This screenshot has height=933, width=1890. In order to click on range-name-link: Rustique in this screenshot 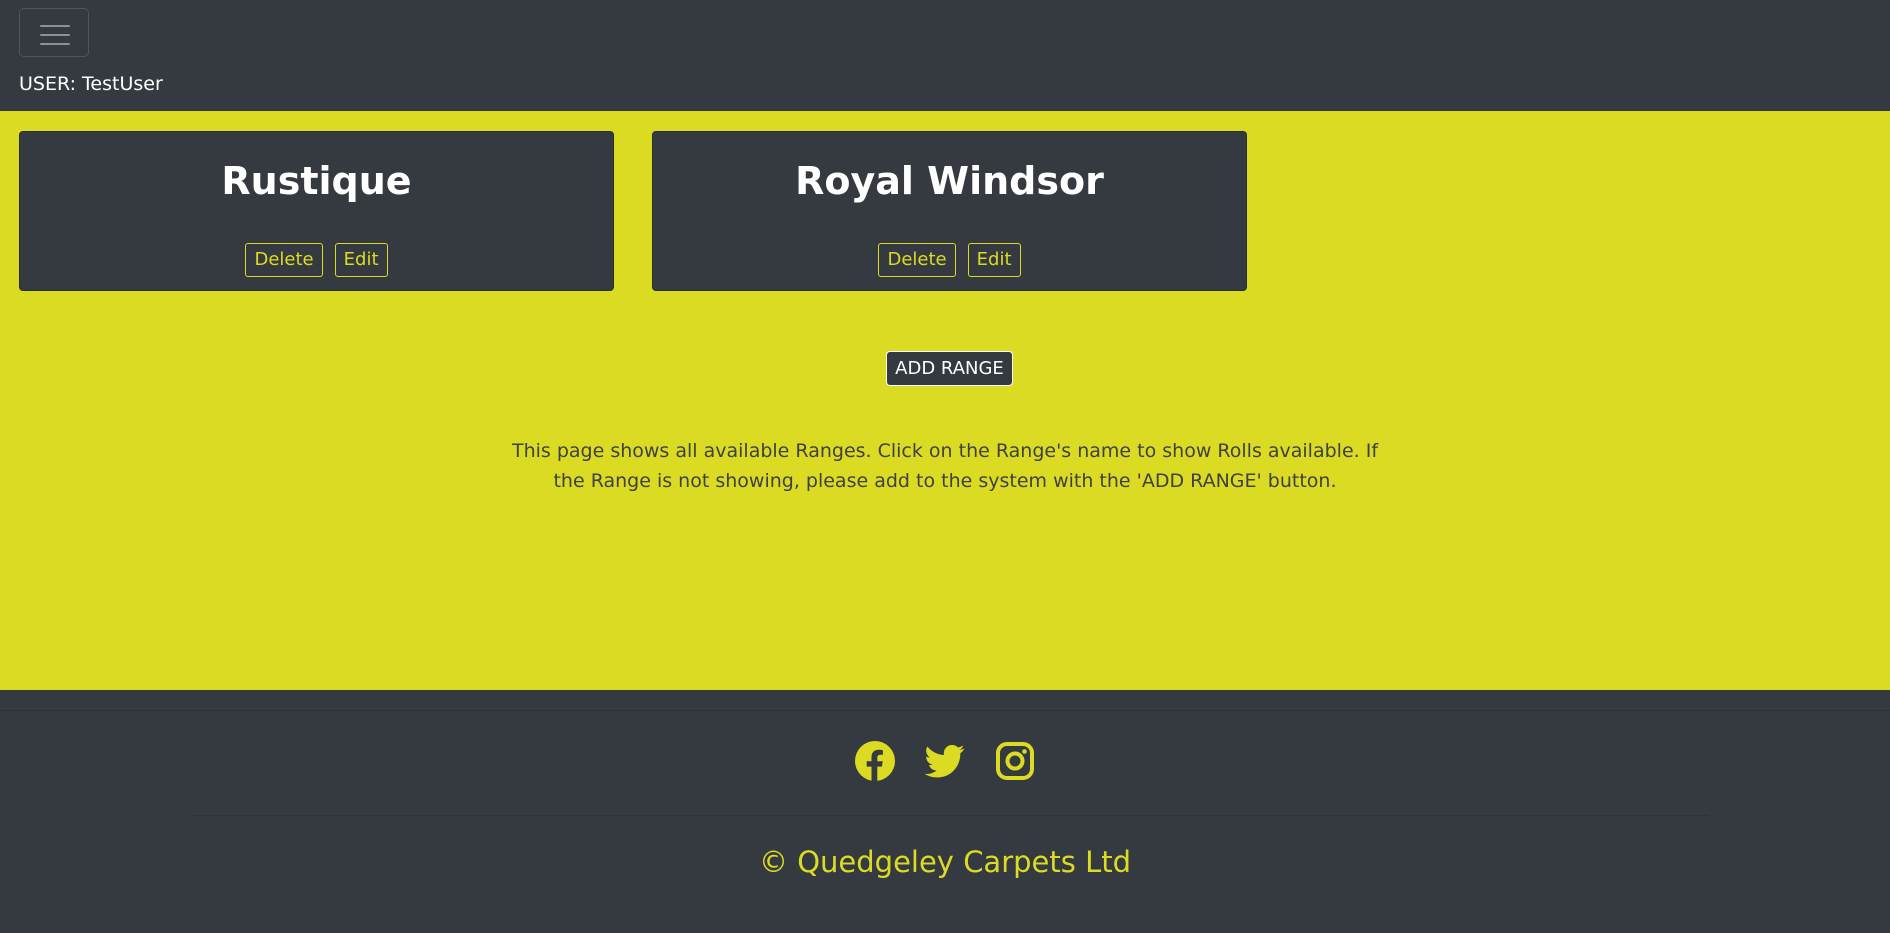, I will do `click(316, 181)`.